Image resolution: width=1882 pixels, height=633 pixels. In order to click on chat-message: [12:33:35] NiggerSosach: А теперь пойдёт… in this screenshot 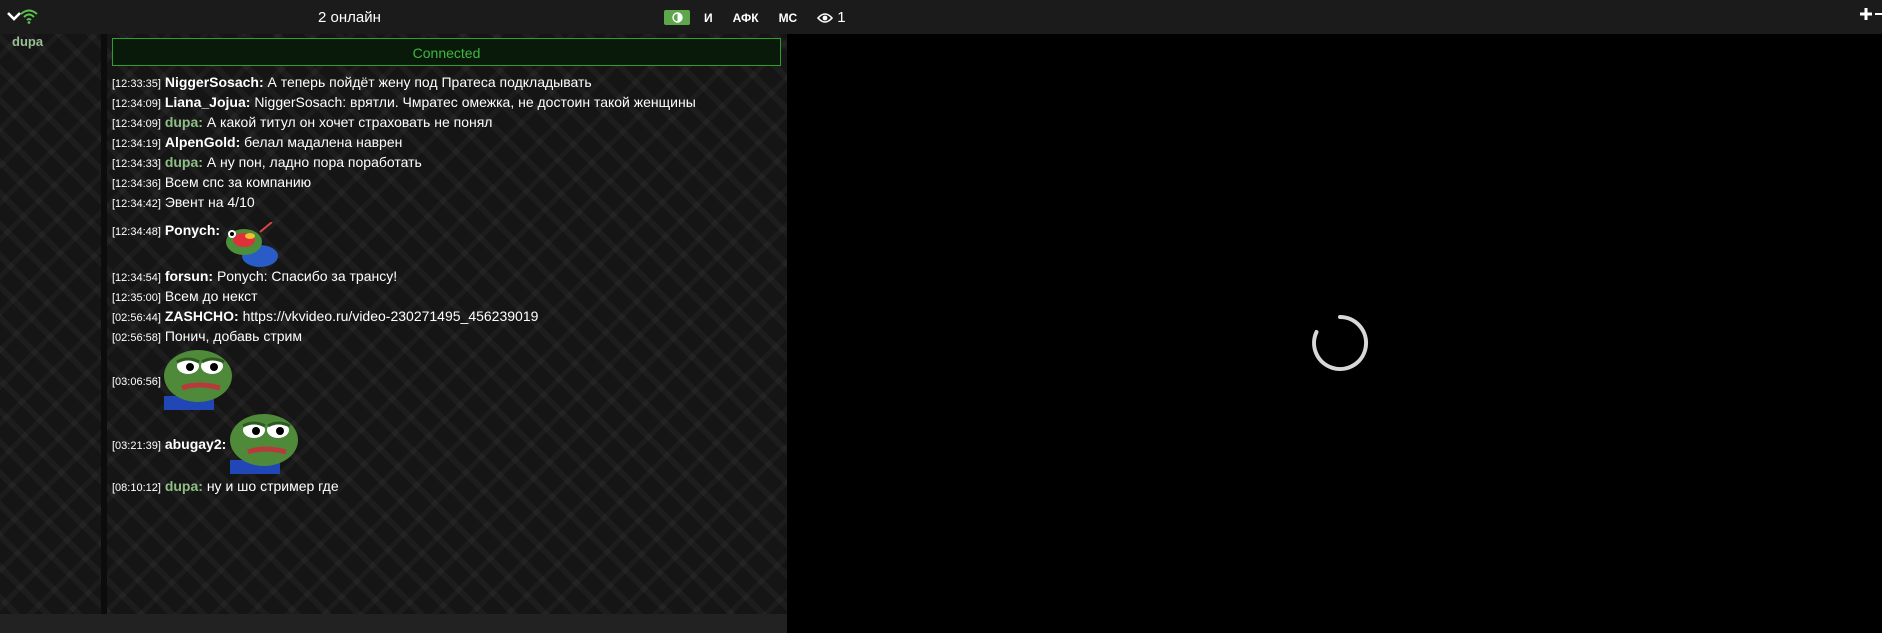, I will do `click(352, 82)`.